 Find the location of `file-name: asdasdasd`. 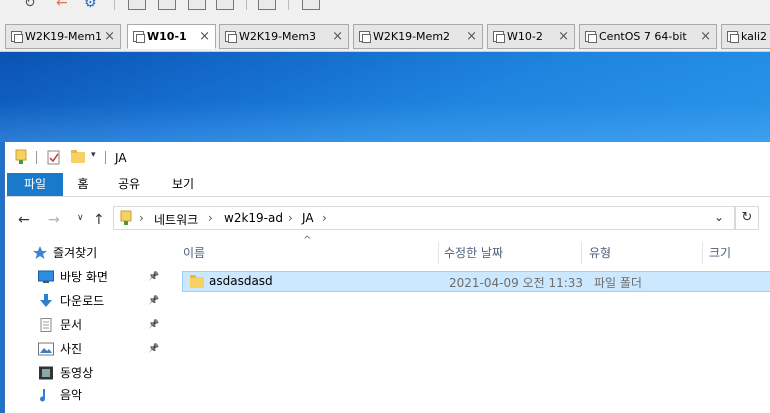

file-name: asdasdasd is located at coordinates (241, 281).